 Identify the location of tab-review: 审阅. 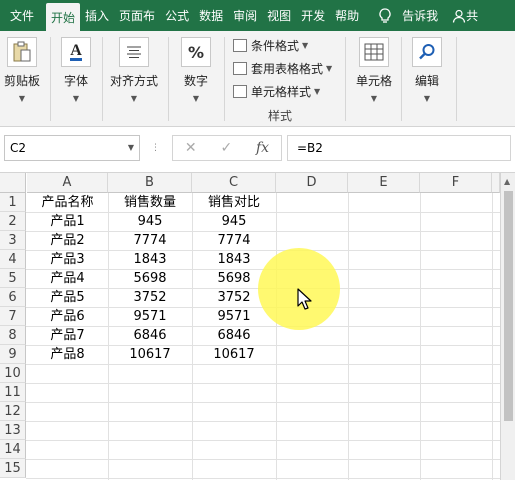
(245, 15).